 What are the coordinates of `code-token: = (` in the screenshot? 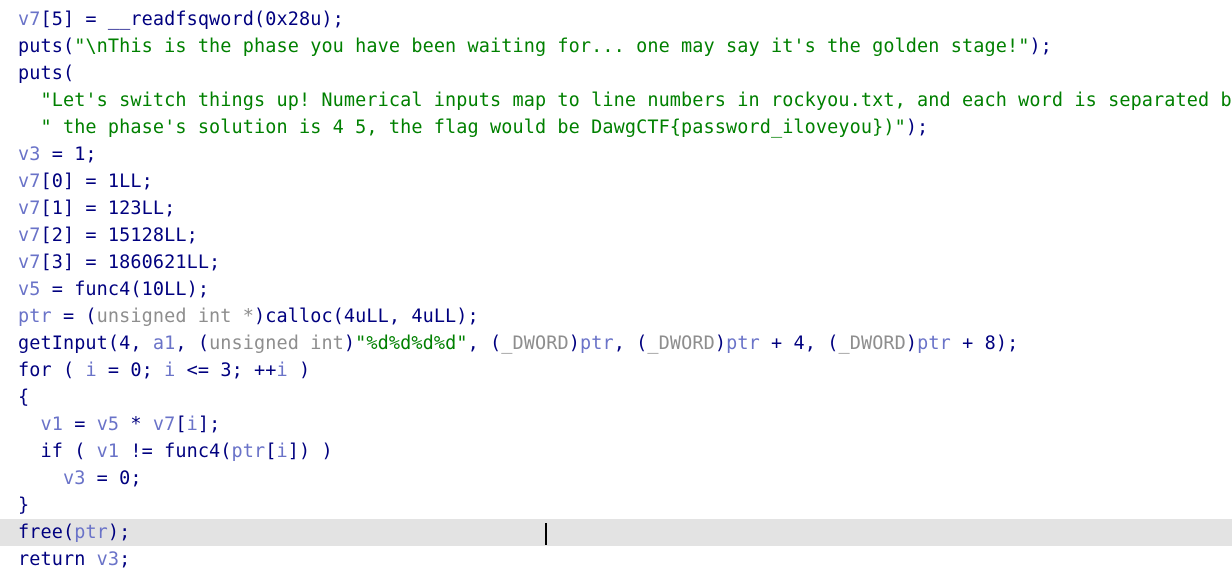 It's located at (74, 316).